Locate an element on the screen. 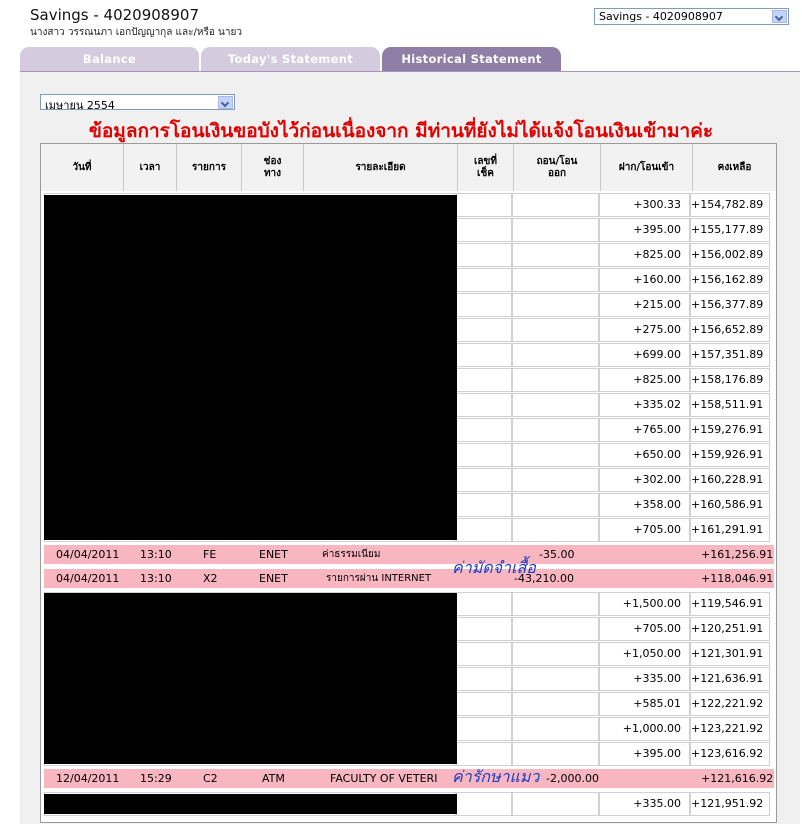 This screenshot has height=824, width=802. cell-deposit: +395.00 is located at coordinates (644, 754).